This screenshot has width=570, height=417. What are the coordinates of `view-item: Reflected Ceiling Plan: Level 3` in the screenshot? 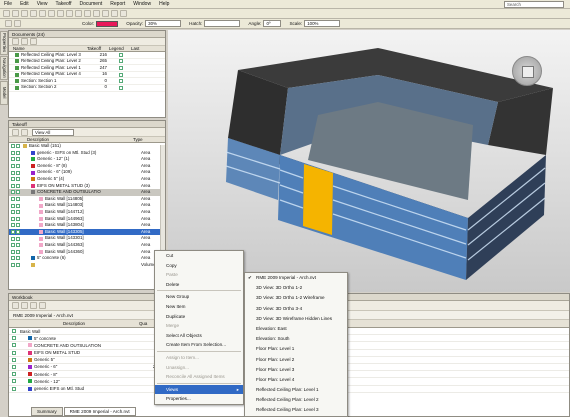 It's located at (296, 410).